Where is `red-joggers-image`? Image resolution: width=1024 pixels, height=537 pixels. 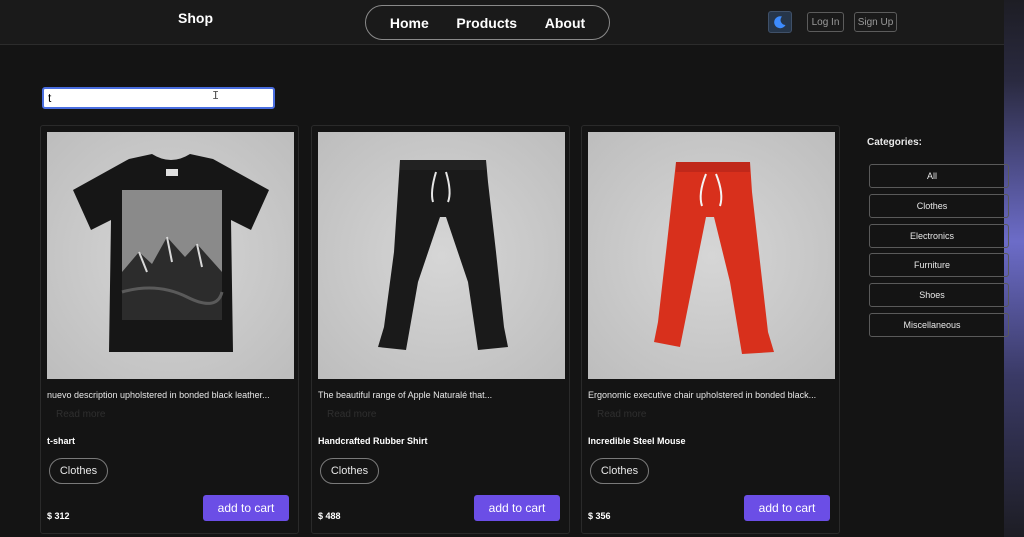
red-joggers-image is located at coordinates (714, 258).